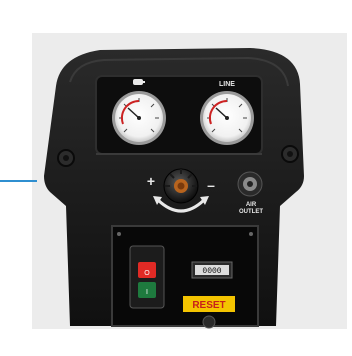 The width and height of the screenshot is (352, 356). What do you see at coordinates (181, 186) in the screenshot?
I see `regulator-knob` at bounding box center [181, 186].